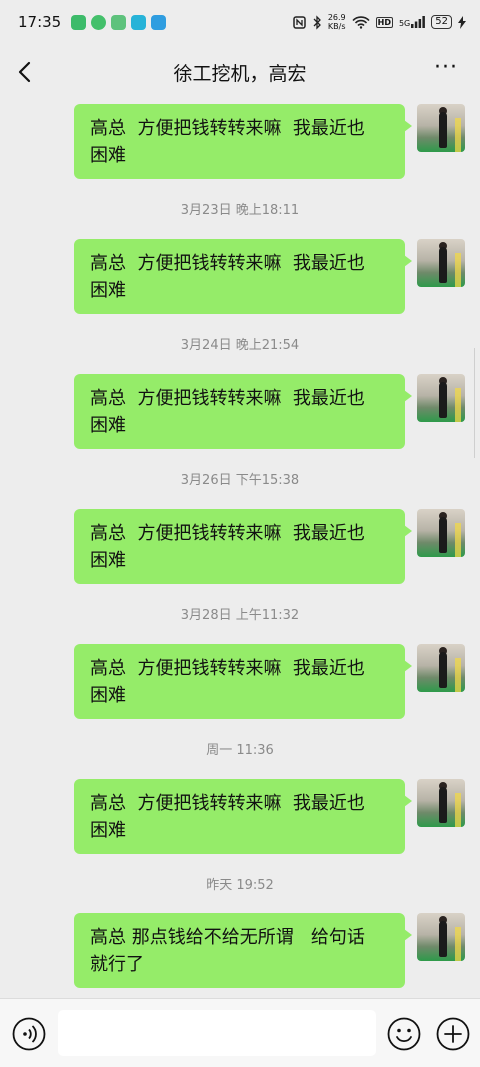 The height and width of the screenshot is (1067, 480). What do you see at coordinates (240, 480) in the screenshot?
I see `message-timestamp: 3月26日 下午15:38` at bounding box center [240, 480].